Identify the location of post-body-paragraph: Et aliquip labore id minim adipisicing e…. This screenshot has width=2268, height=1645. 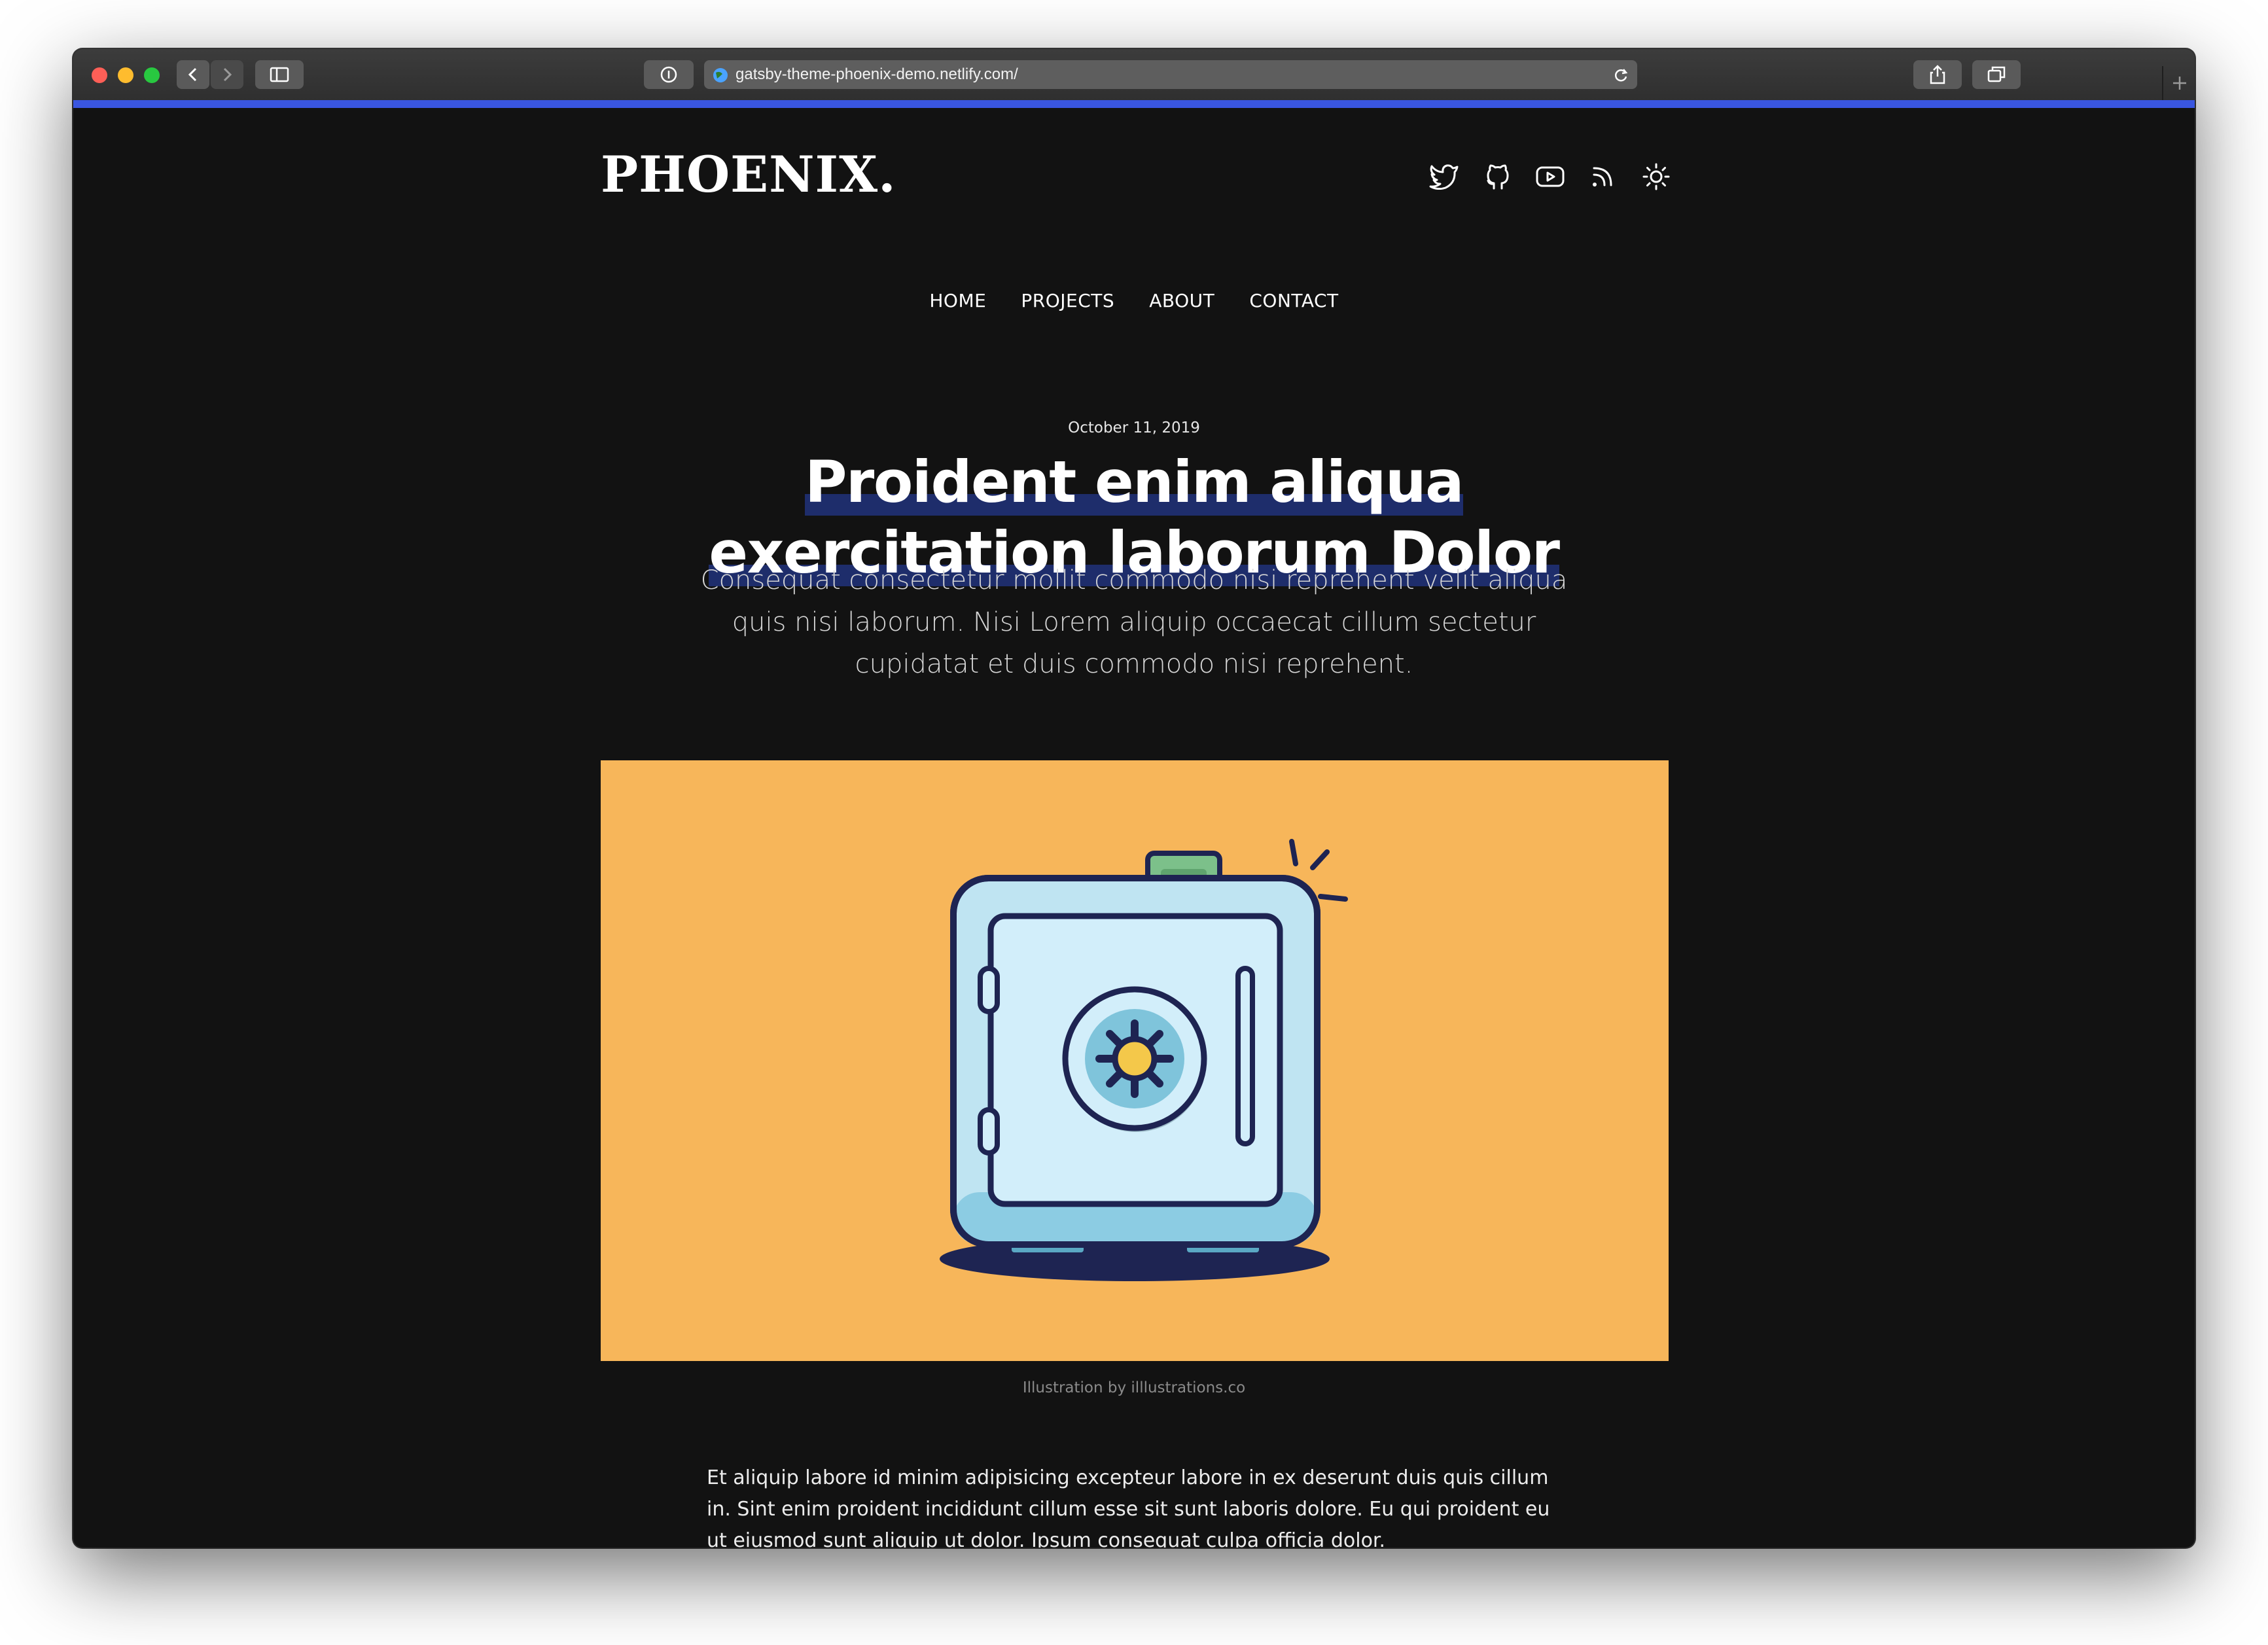
(1128, 1507).